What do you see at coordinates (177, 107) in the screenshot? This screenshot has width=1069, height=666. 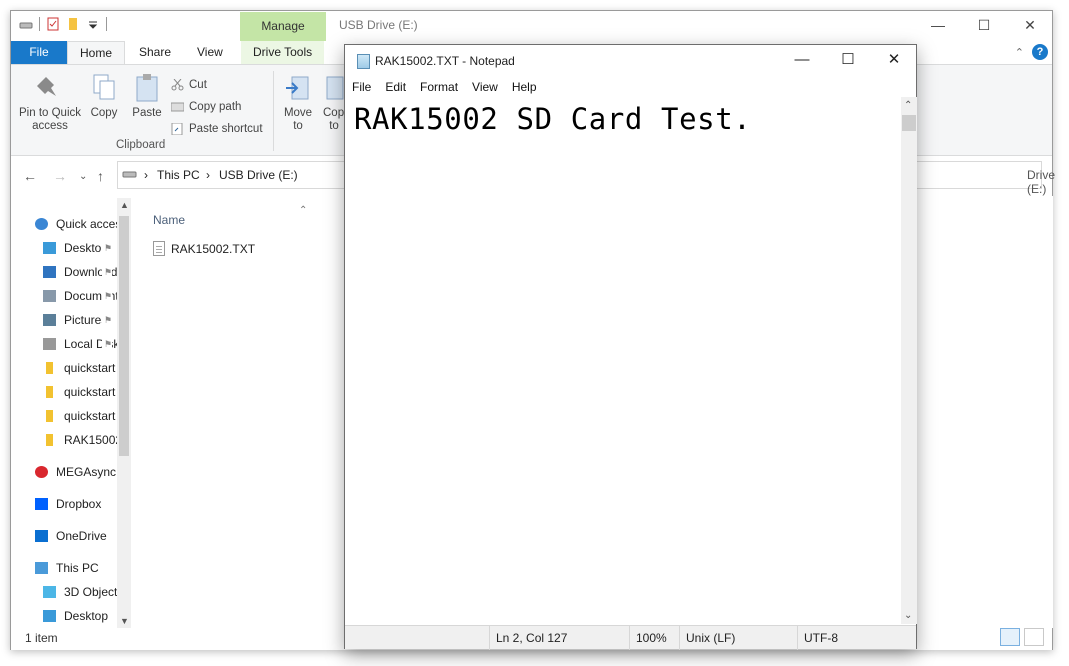 I see `copy-path-icon` at bounding box center [177, 107].